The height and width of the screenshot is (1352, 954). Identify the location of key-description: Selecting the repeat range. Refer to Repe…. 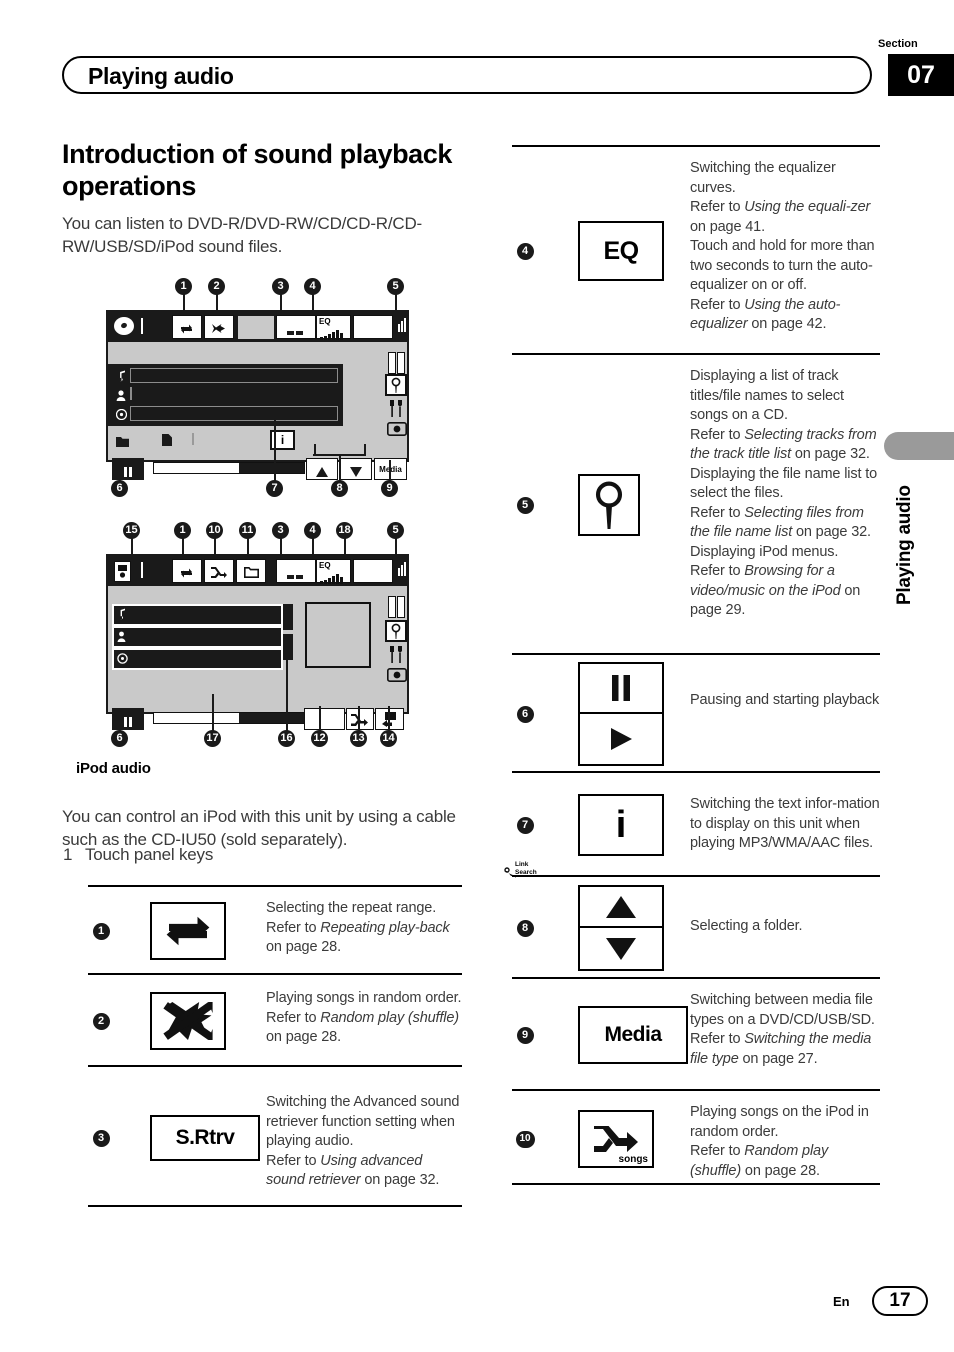
(364, 928).